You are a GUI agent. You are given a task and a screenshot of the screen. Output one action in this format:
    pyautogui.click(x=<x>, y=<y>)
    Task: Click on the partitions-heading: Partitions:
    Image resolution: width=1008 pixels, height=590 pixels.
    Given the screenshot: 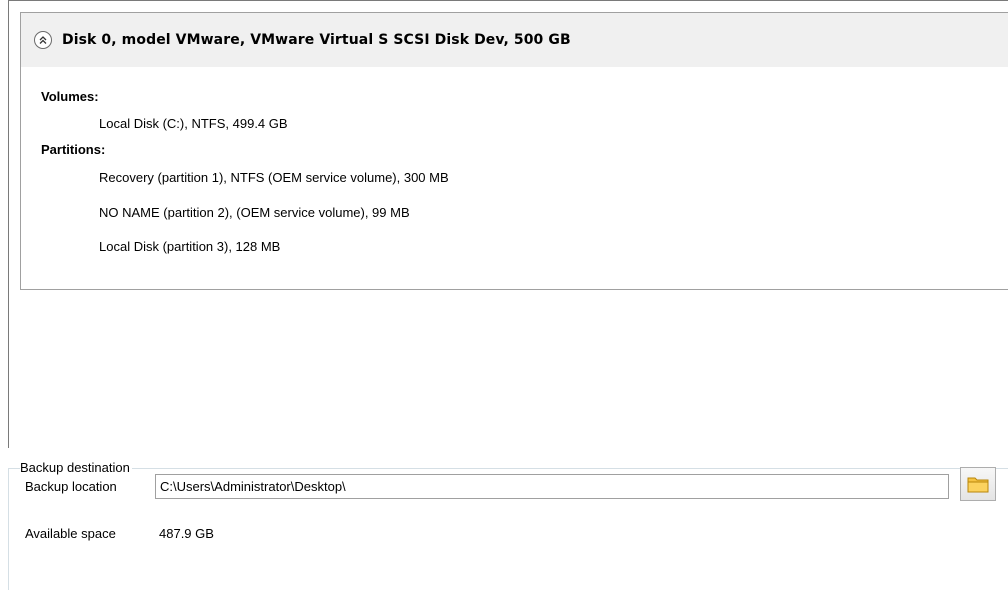 What is the action you would take?
    pyautogui.click(x=73, y=149)
    